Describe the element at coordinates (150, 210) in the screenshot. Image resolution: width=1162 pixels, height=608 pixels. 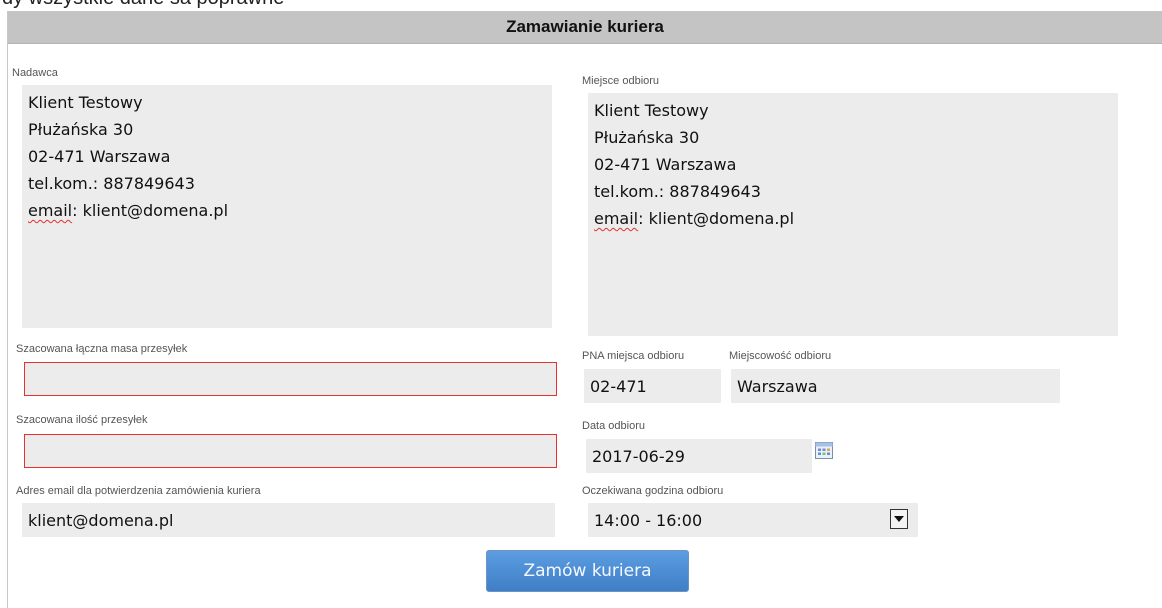
I see `sender-email-value: : klient@domena.pl` at that location.